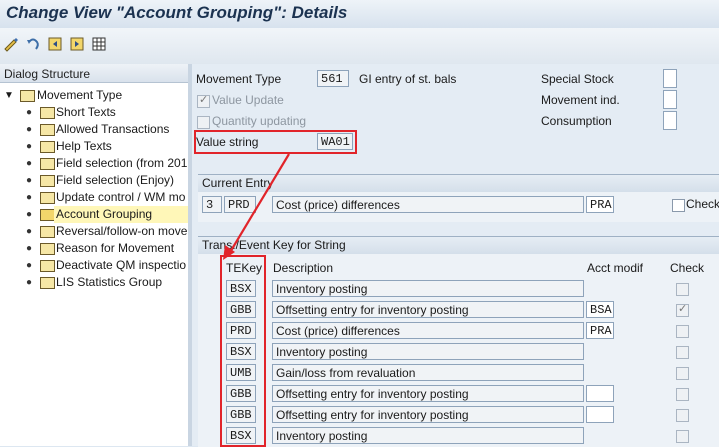 The width and height of the screenshot is (719, 447). Describe the element at coordinates (203, 100) in the screenshot. I see `value-update-checkbox` at that location.